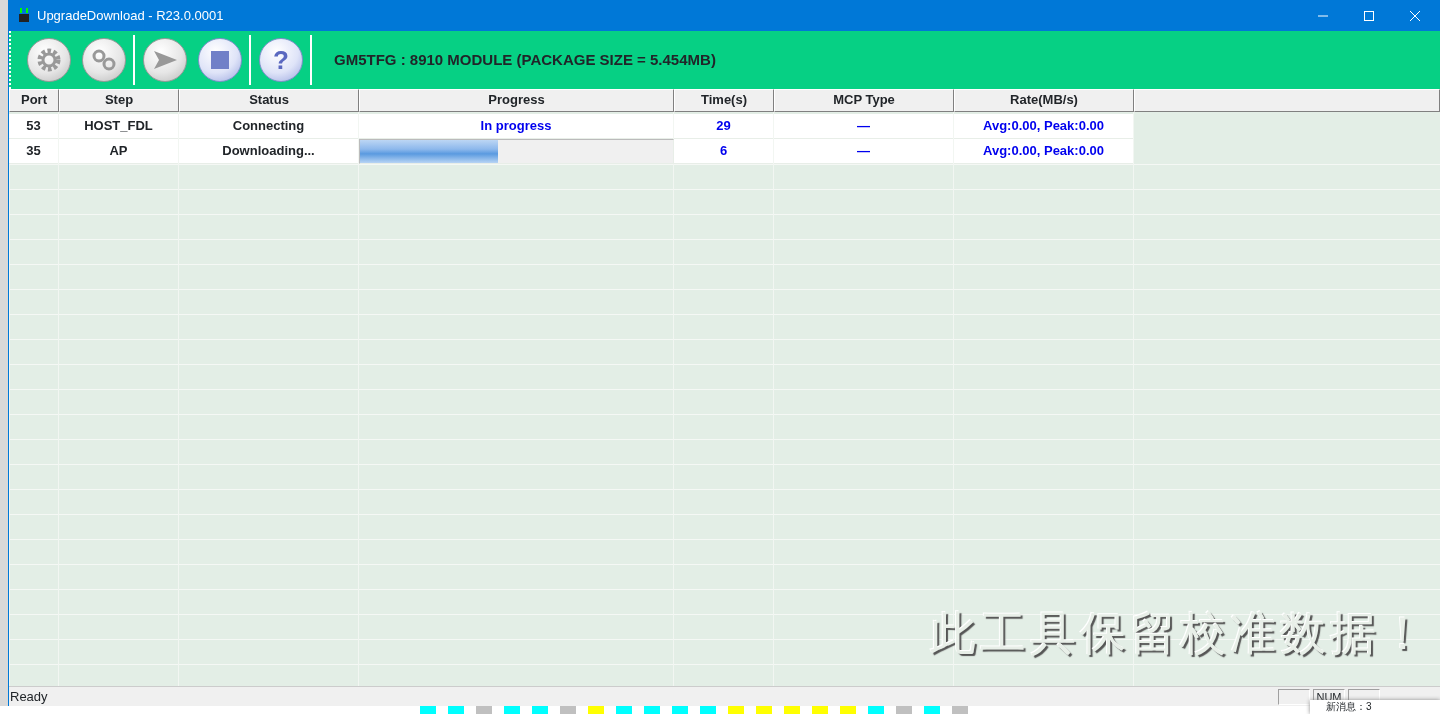 This screenshot has width=1440, height=714. I want to click on stop-icon, so click(220, 60).